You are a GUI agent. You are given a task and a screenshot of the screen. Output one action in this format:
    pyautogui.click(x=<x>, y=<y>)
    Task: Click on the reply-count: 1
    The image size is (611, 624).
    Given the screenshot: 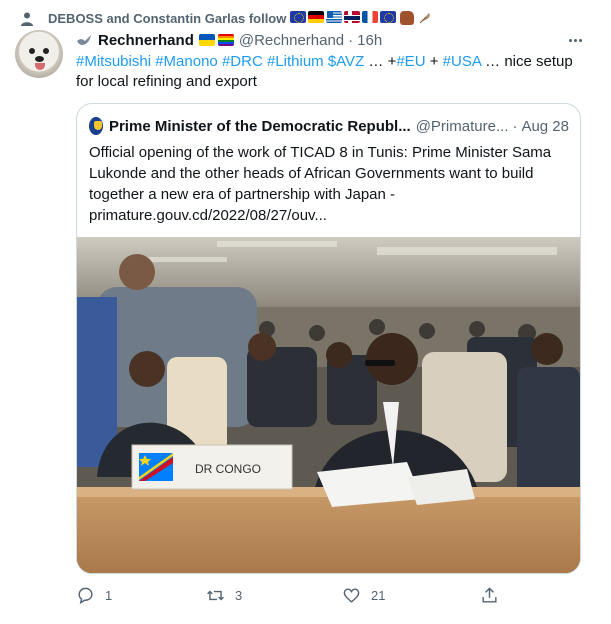 What is the action you would take?
    pyautogui.click(x=109, y=595)
    